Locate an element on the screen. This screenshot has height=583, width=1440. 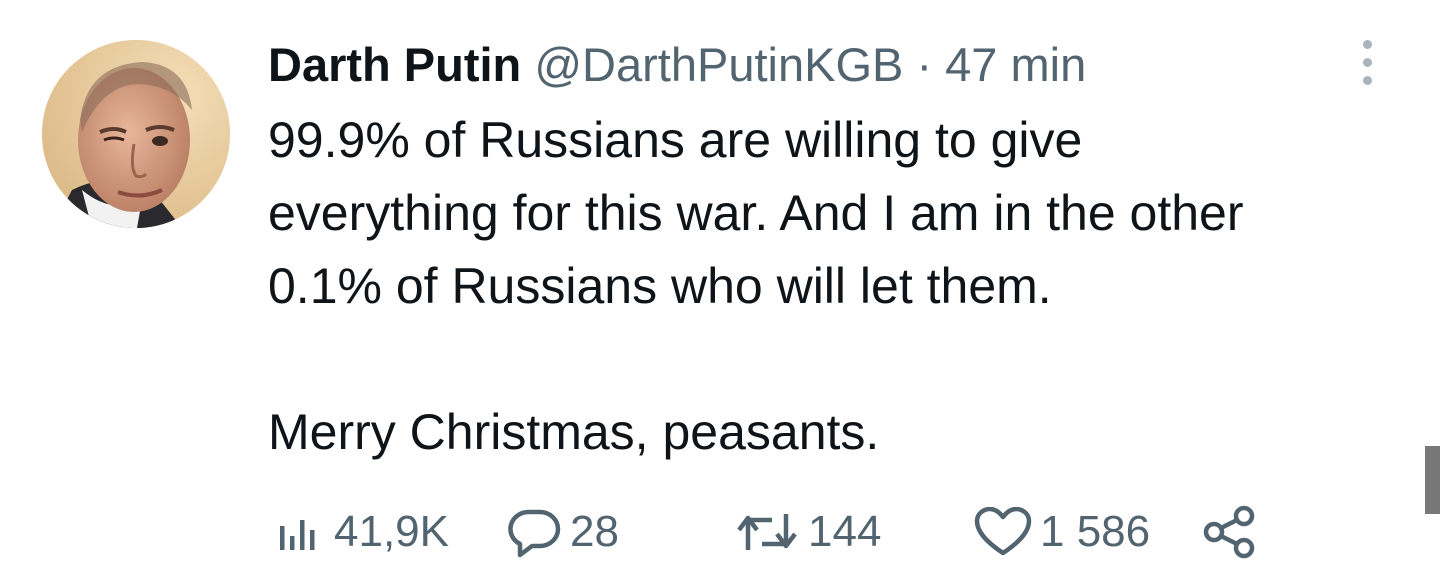
retweet-arrows-icon is located at coordinates (767, 532).